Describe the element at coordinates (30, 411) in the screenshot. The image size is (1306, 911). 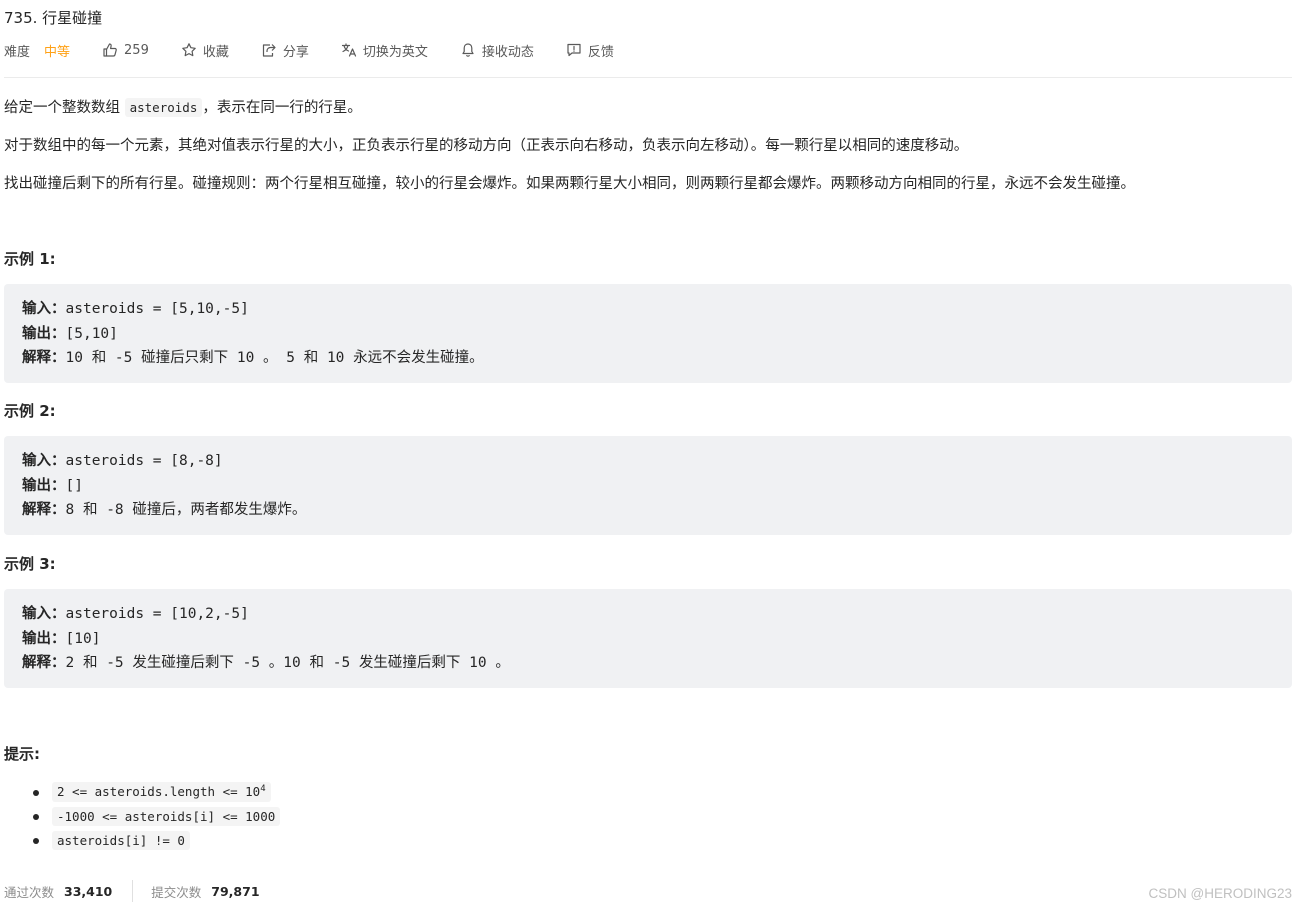
I see `example-2-title: 示例 2:` at that location.